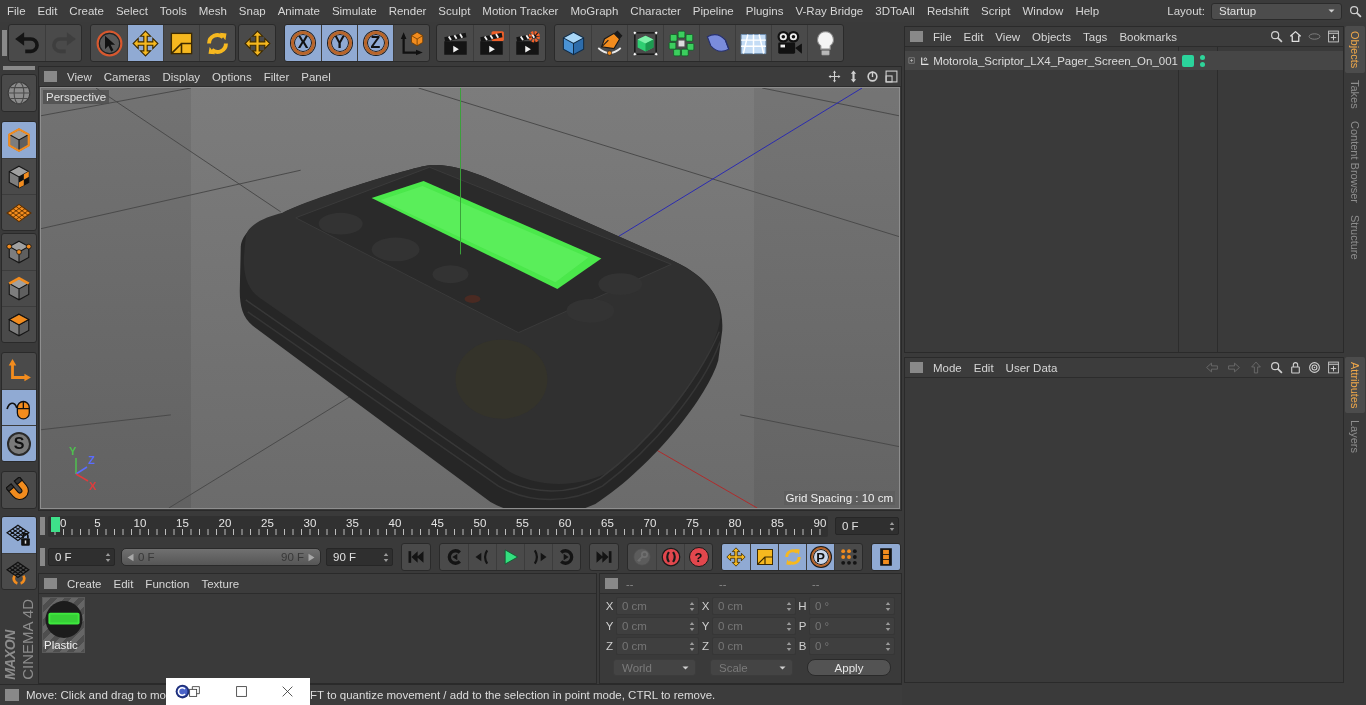  What do you see at coordinates (194, 691) in the screenshot?
I see `restore-icon` at bounding box center [194, 691].